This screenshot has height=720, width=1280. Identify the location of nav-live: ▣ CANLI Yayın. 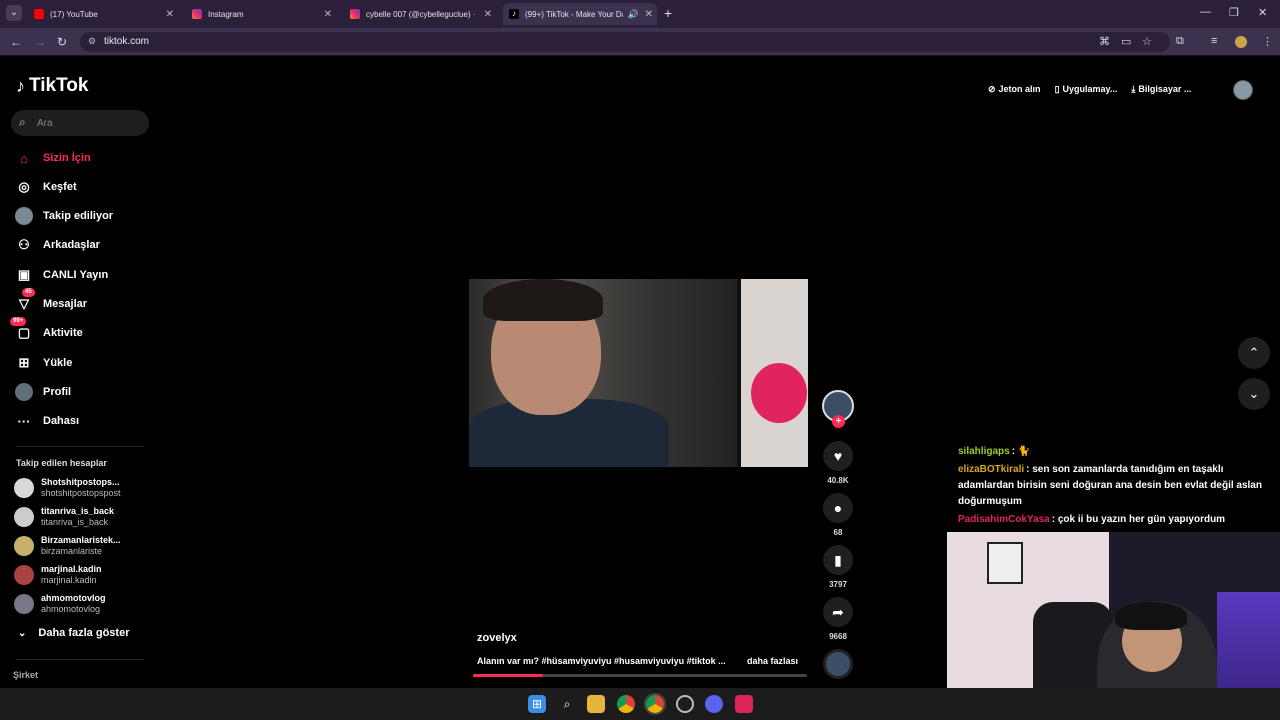
(61, 275).